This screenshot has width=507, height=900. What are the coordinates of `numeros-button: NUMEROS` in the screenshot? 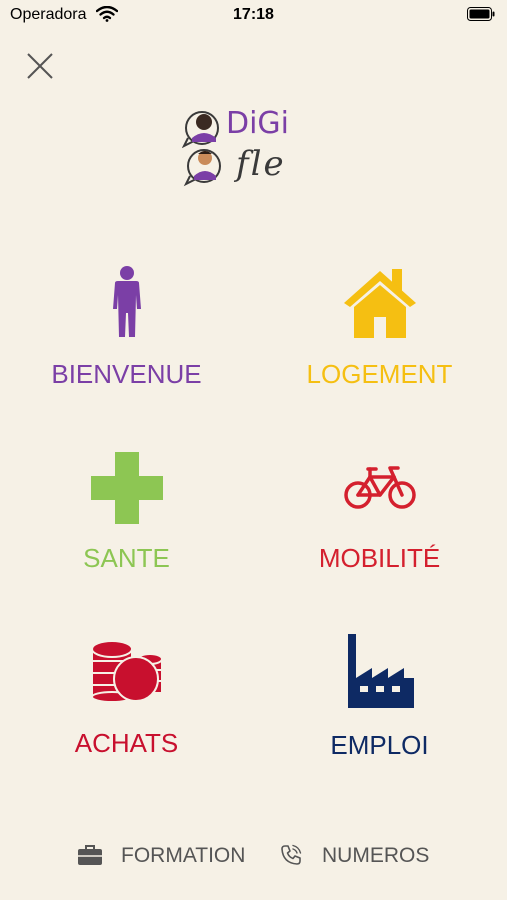 It's located at (360, 856).